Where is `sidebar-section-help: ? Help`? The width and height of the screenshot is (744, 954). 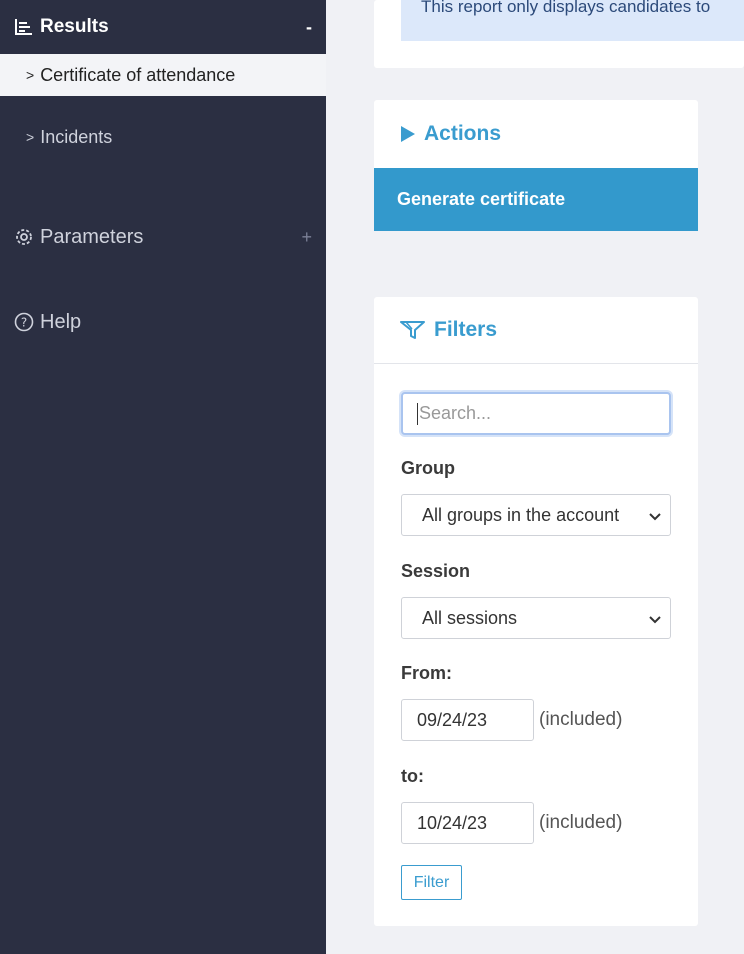
sidebar-section-help: ? Help is located at coordinates (163, 322).